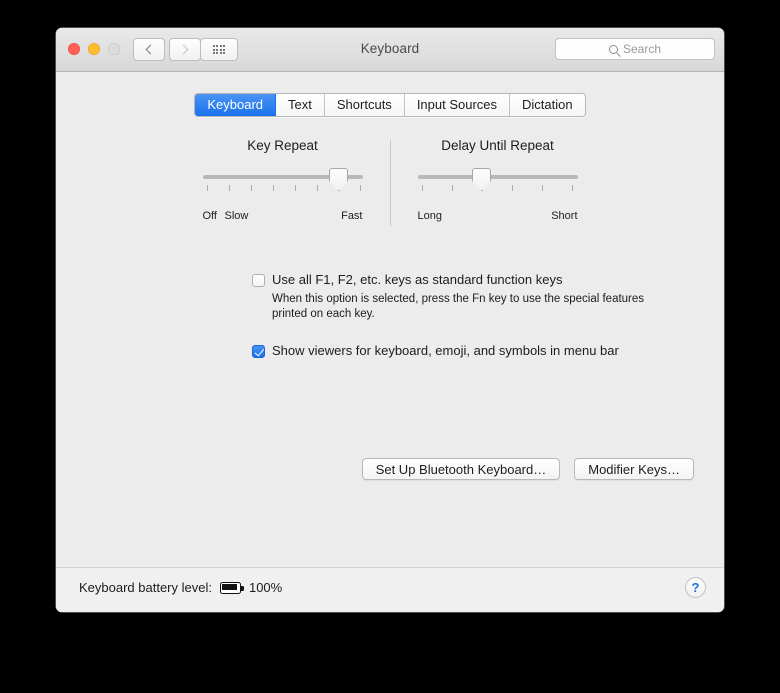  Describe the element at coordinates (258, 351) in the screenshot. I see `show-viewers-checkbox` at that location.